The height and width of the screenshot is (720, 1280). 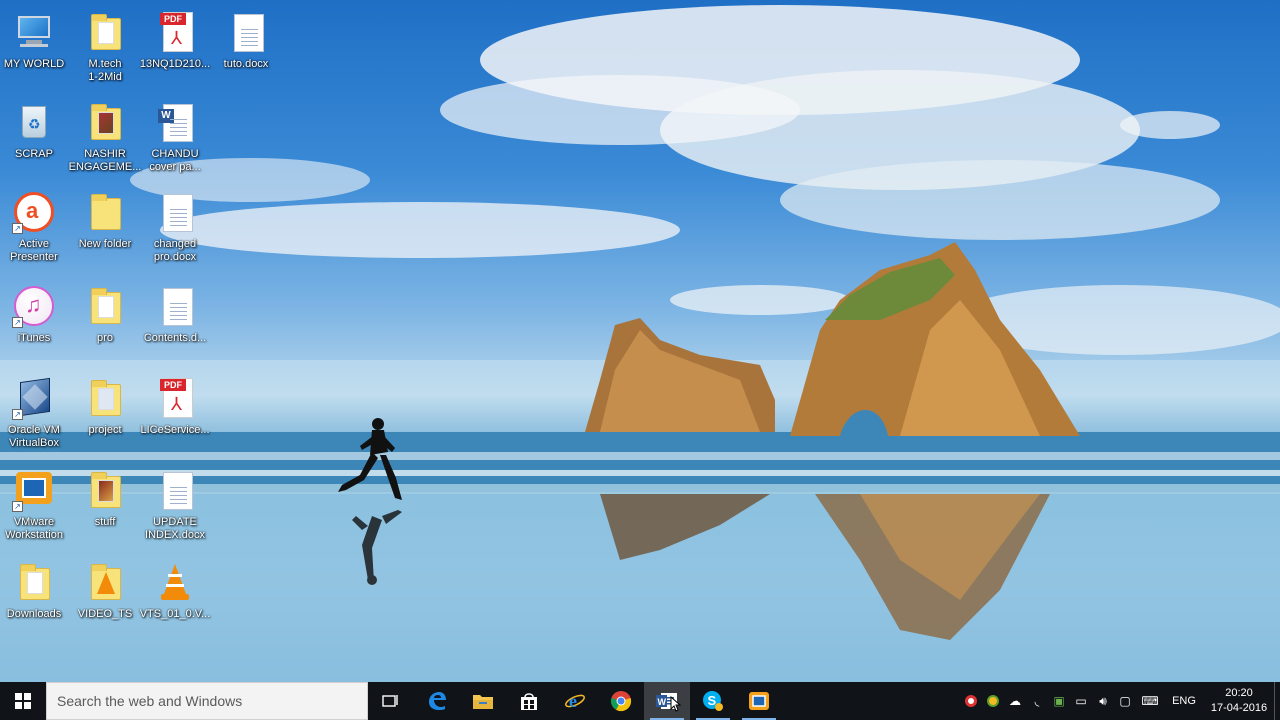 I want to click on taskbar-internet-explorer: e, so click(x=575, y=701).